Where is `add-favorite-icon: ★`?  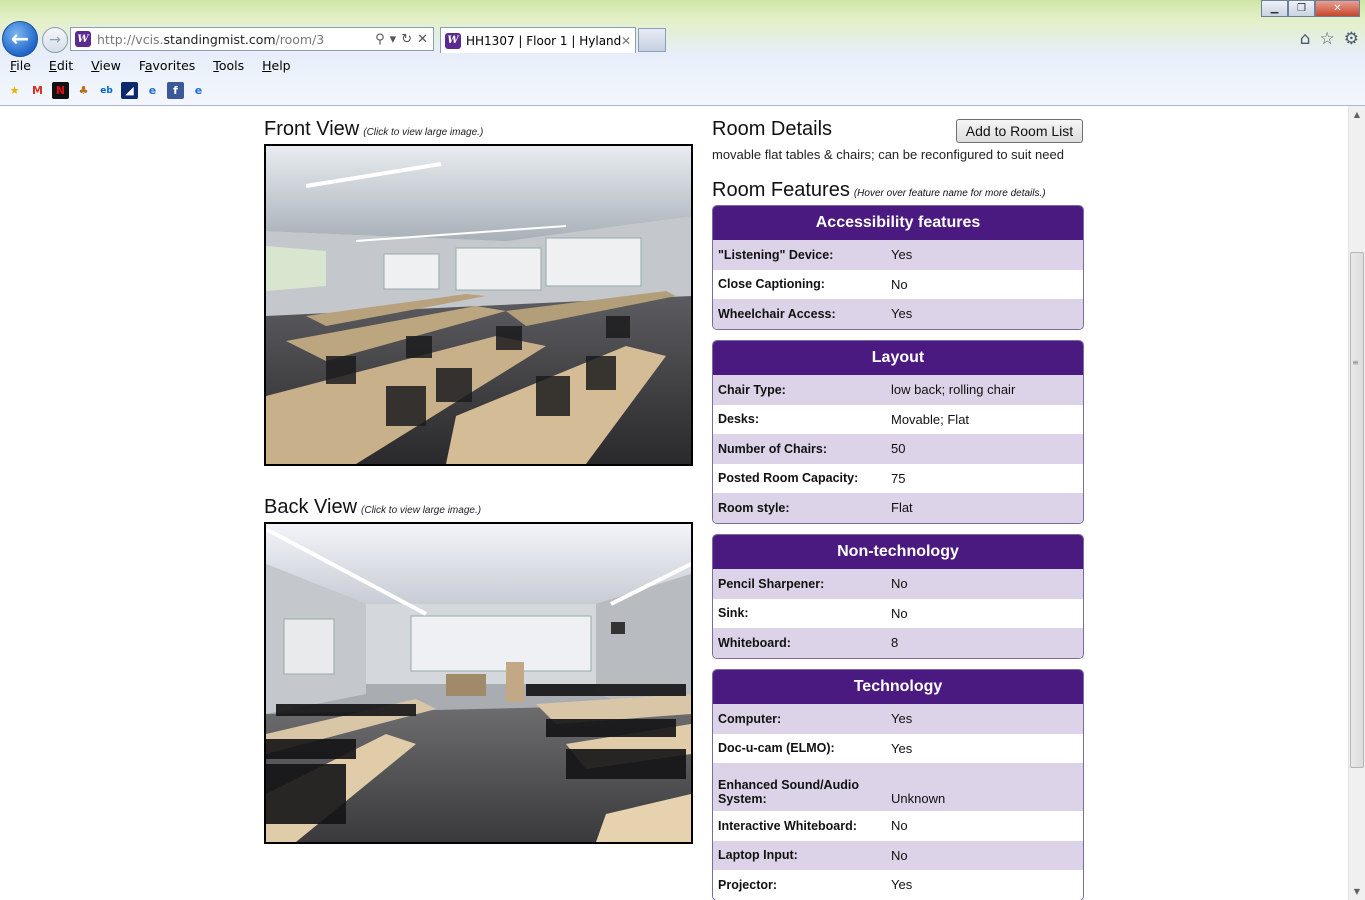 add-favorite-icon: ★ is located at coordinates (14, 90).